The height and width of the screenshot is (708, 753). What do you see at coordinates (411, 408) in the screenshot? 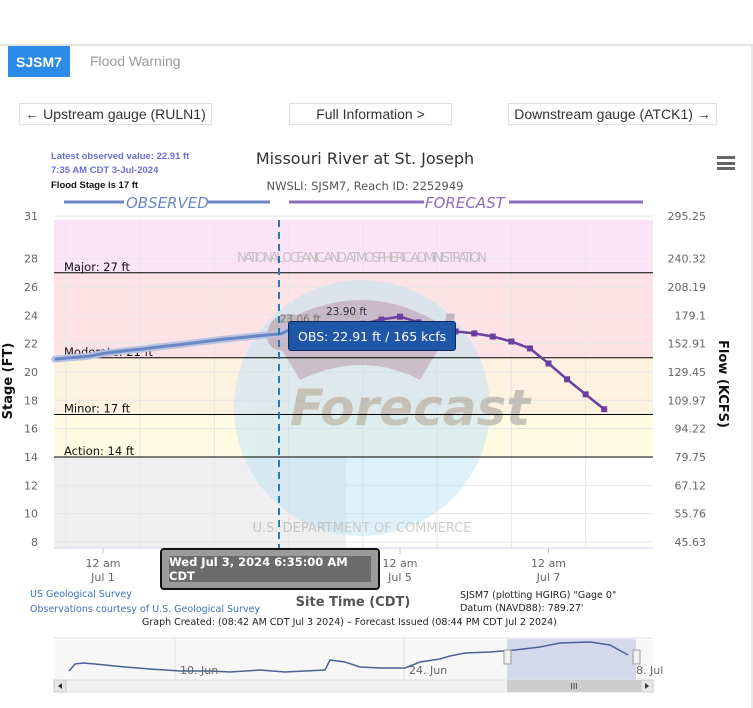
I see `watermark-forecast: Forecast` at bounding box center [411, 408].